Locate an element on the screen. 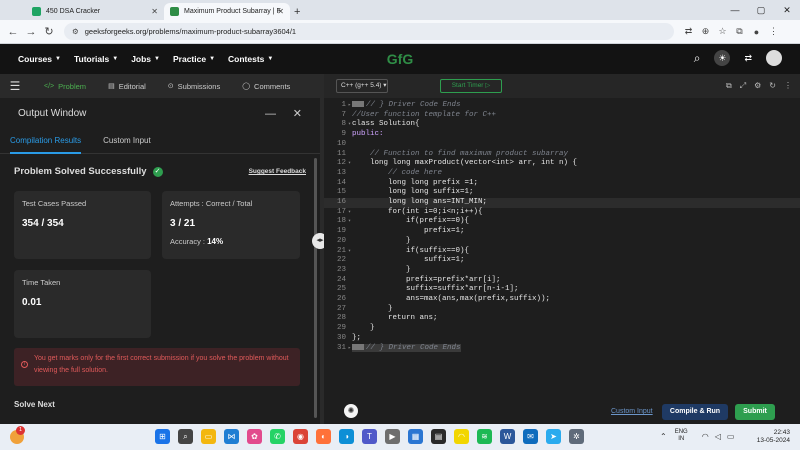  media-icon: ▶ is located at coordinates (392, 436).